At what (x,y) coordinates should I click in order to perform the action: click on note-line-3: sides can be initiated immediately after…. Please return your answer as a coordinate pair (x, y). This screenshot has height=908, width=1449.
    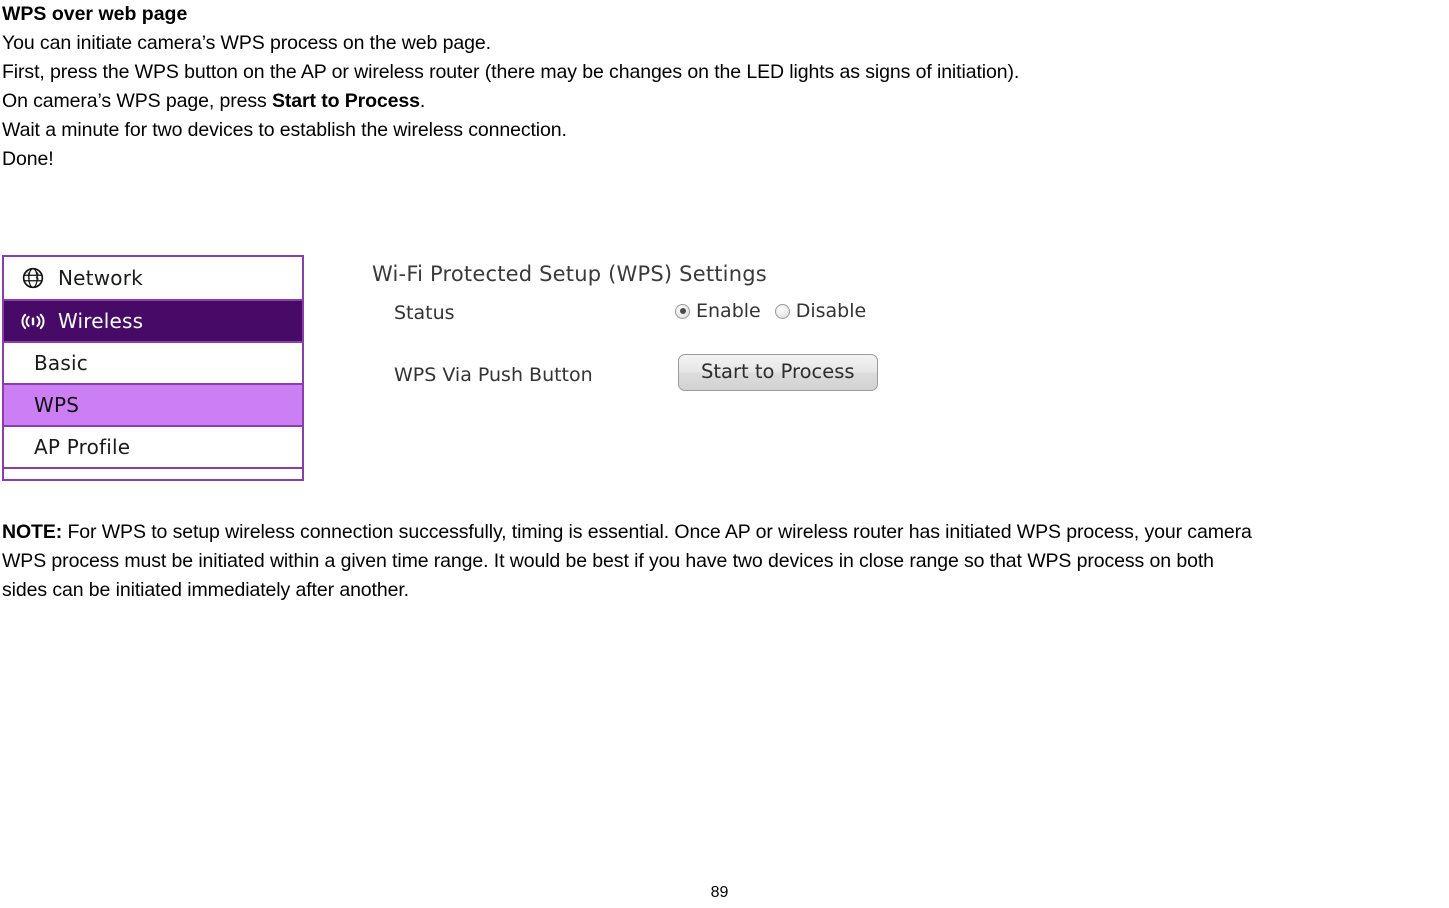
    Looking at the image, I should click on (205, 590).